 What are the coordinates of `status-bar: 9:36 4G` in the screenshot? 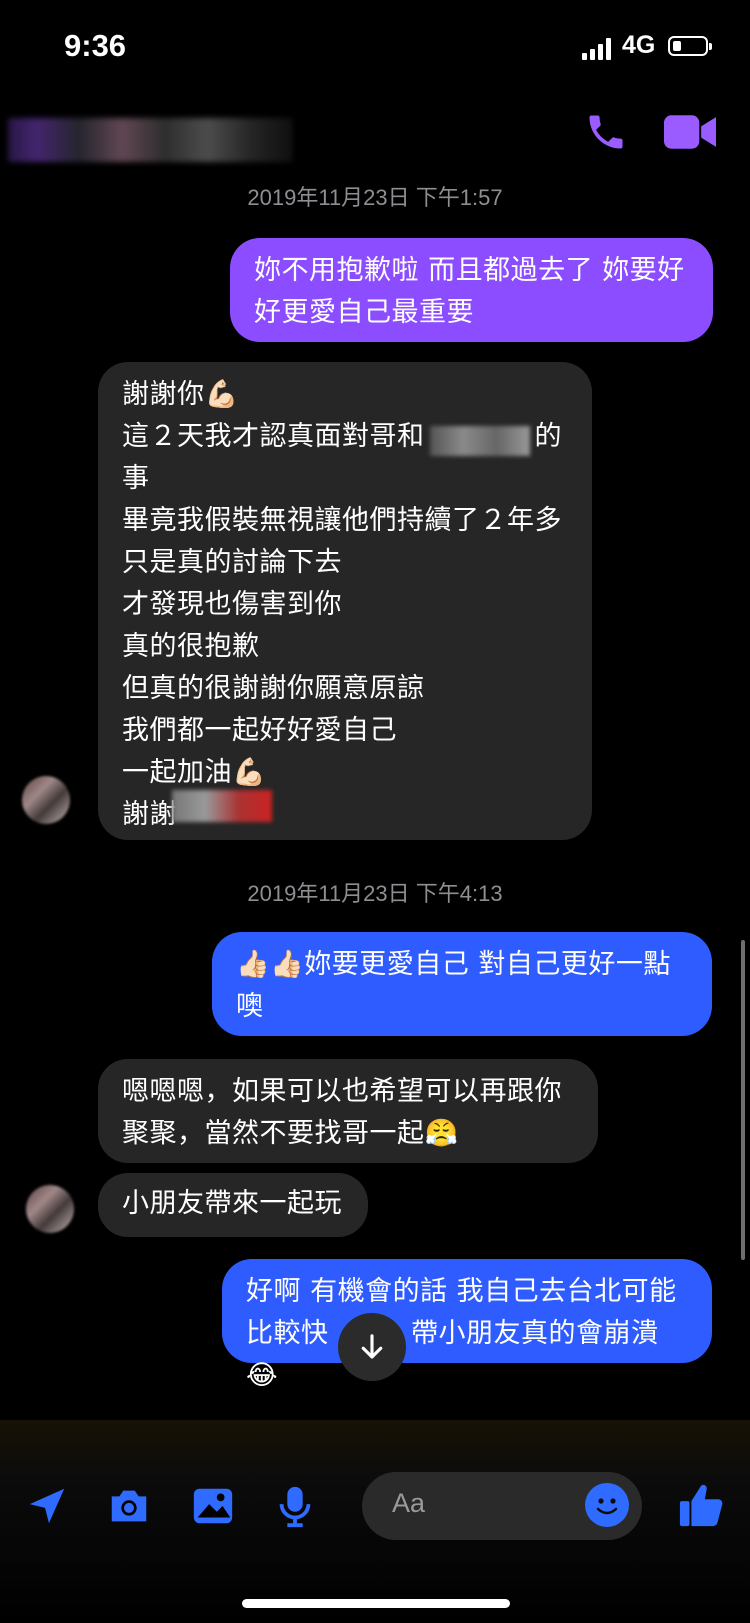 It's located at (375, 45).